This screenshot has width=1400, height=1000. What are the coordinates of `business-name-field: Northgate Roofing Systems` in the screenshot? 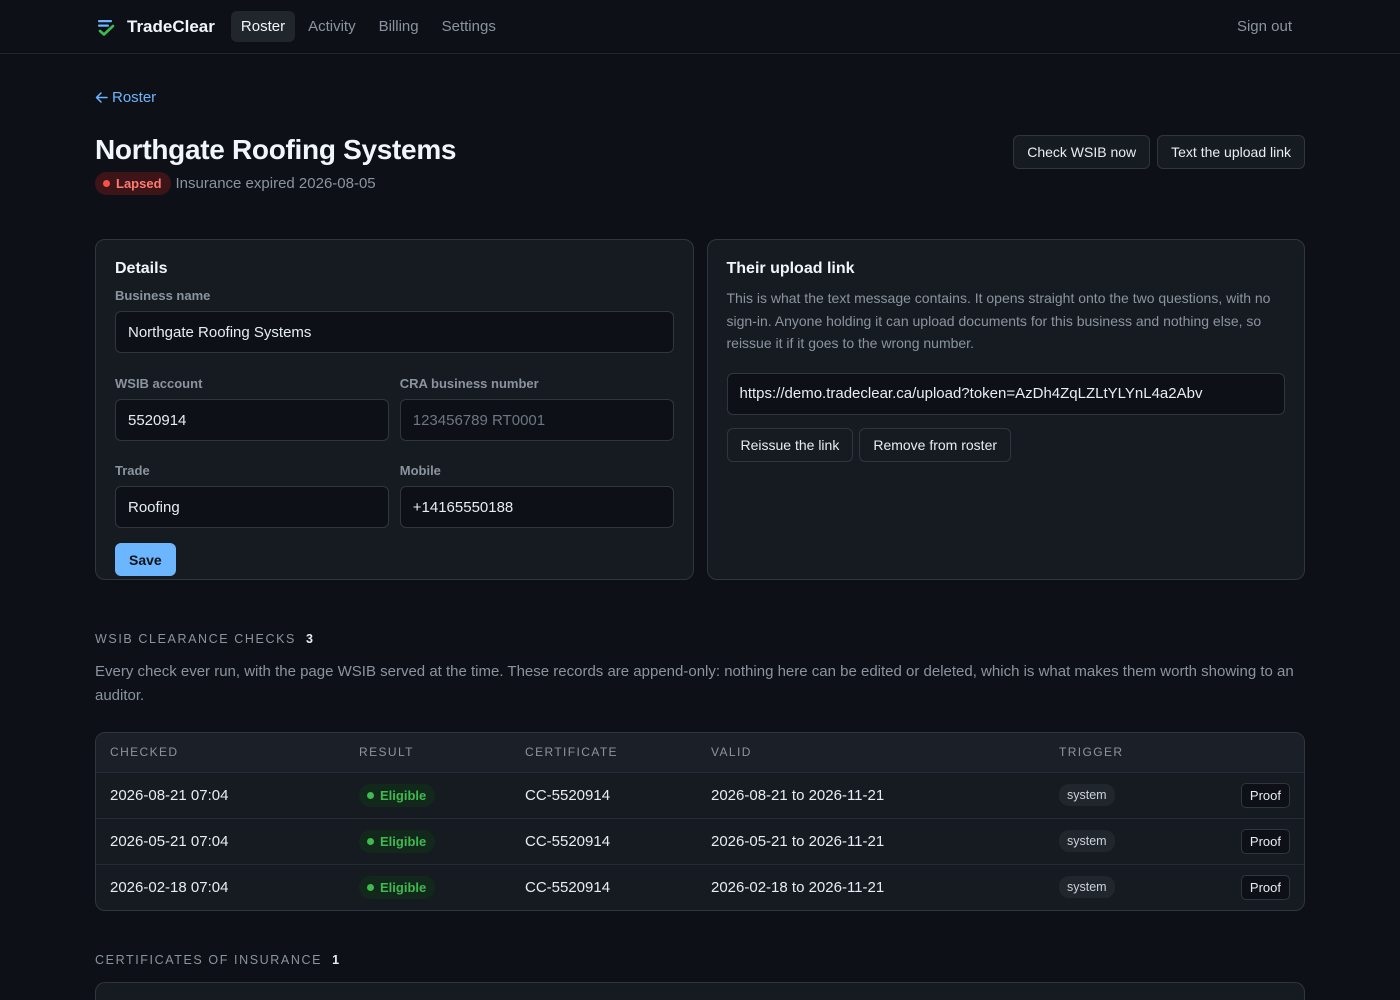 It's located at (394, 332).